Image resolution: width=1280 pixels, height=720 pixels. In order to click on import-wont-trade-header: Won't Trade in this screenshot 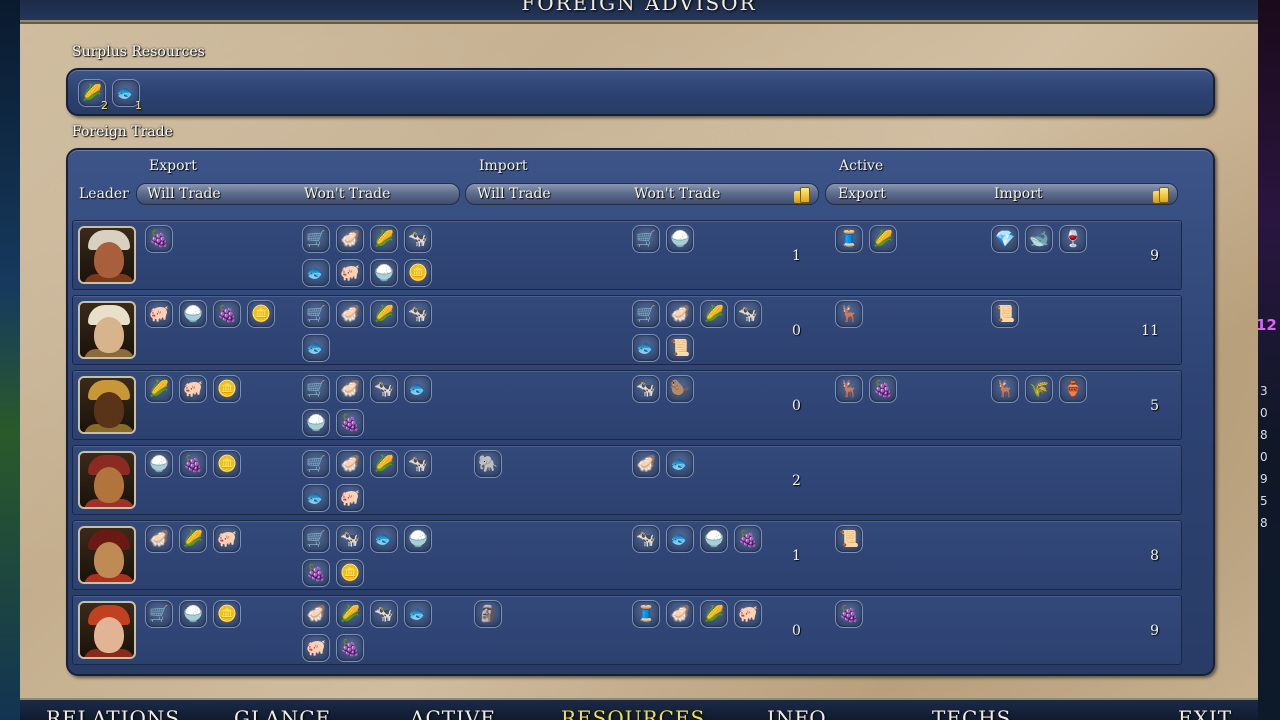, I will do `click(677, 194)`.